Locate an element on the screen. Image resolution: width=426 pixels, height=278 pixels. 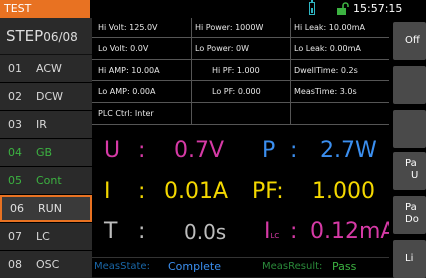
lo-leak-label: Lo Leak: is located at coordinates (311, 48).